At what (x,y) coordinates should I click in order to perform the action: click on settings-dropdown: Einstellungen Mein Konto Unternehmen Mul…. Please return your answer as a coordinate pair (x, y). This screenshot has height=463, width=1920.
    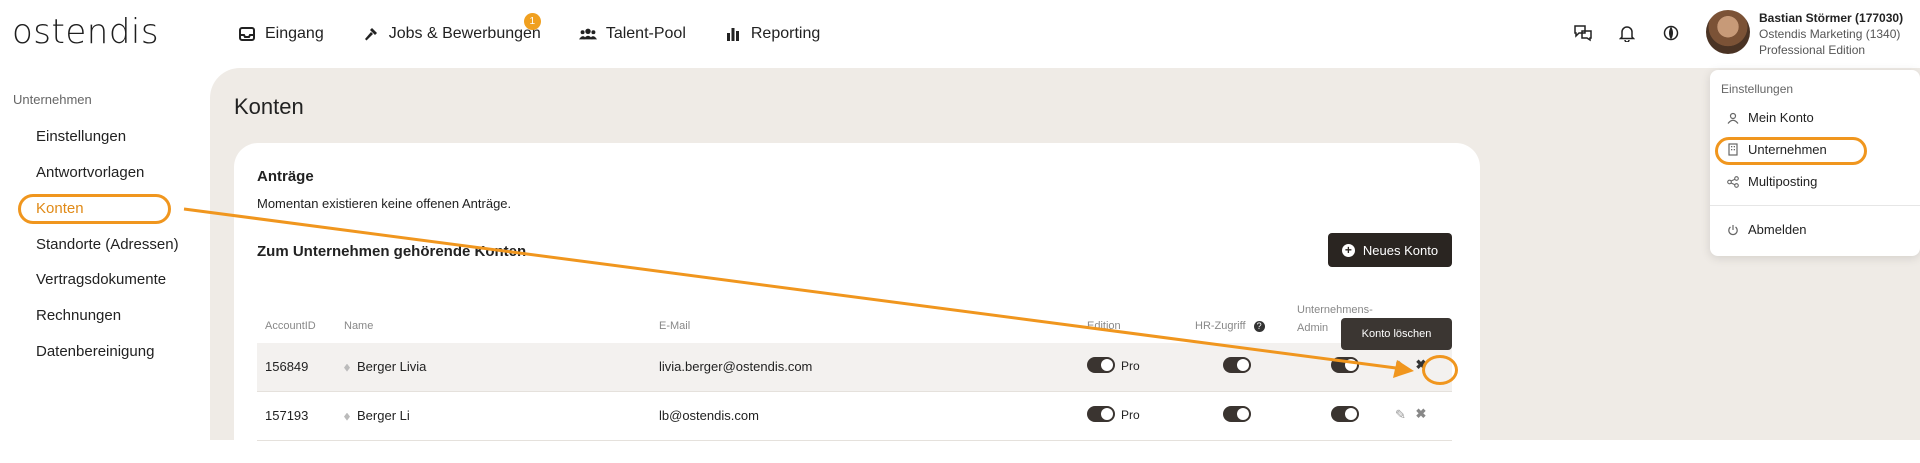
    Looking at the image, I should click on (1815, 163).